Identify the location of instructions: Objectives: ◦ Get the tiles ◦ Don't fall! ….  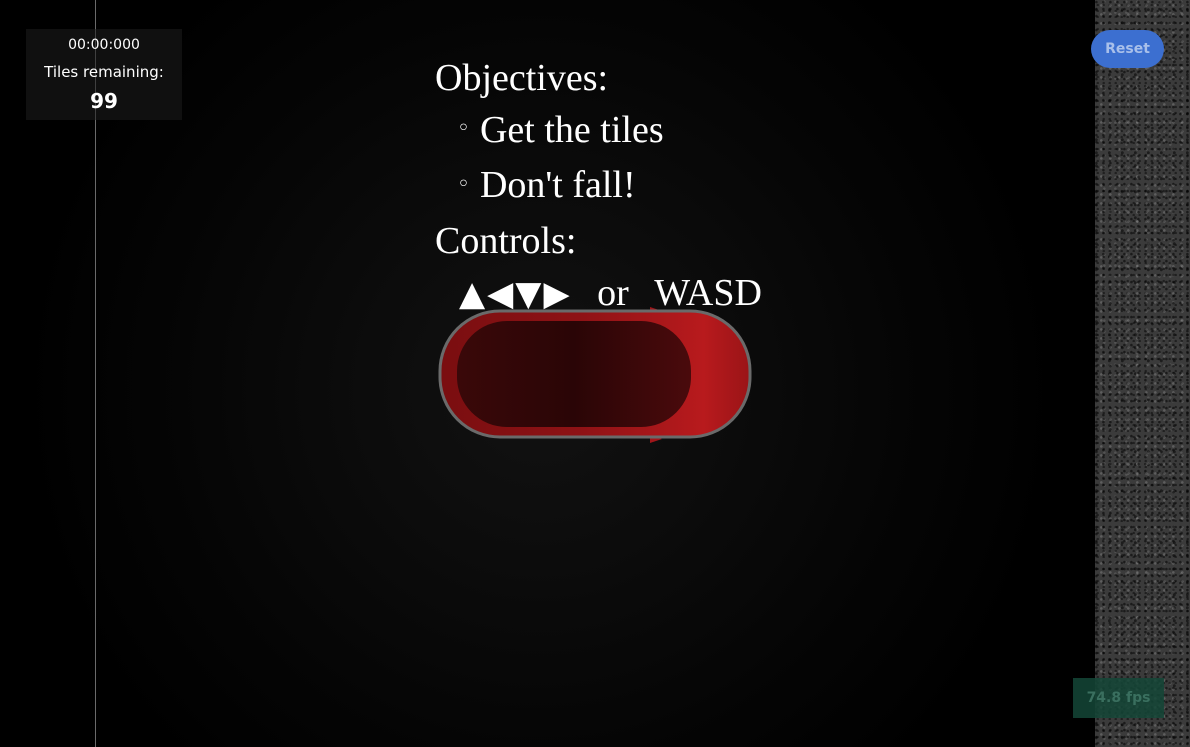
(598, 186).